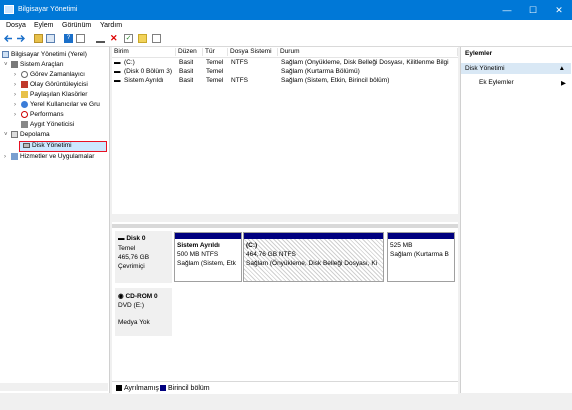  I want to click on col-type: Tür, so click(215, 52).